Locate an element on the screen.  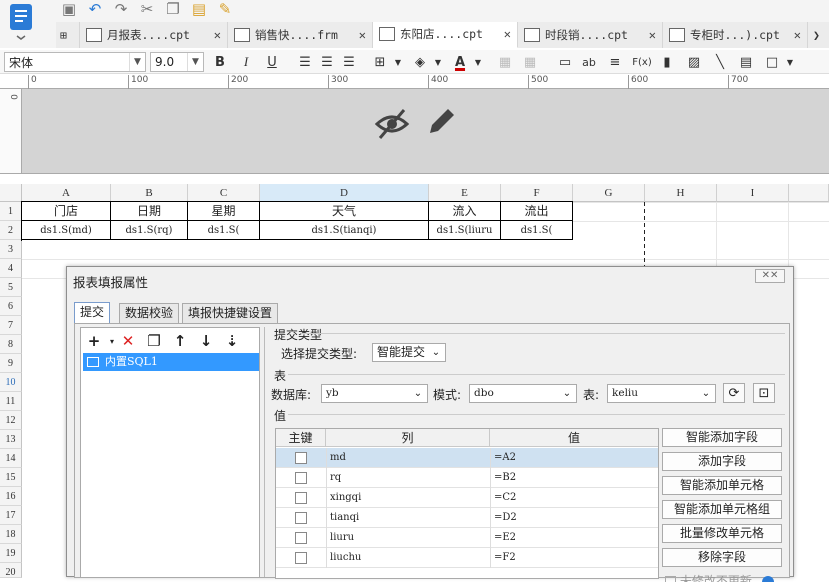
insert-slash-icon: ╲ is located at coordinates (720, 62).